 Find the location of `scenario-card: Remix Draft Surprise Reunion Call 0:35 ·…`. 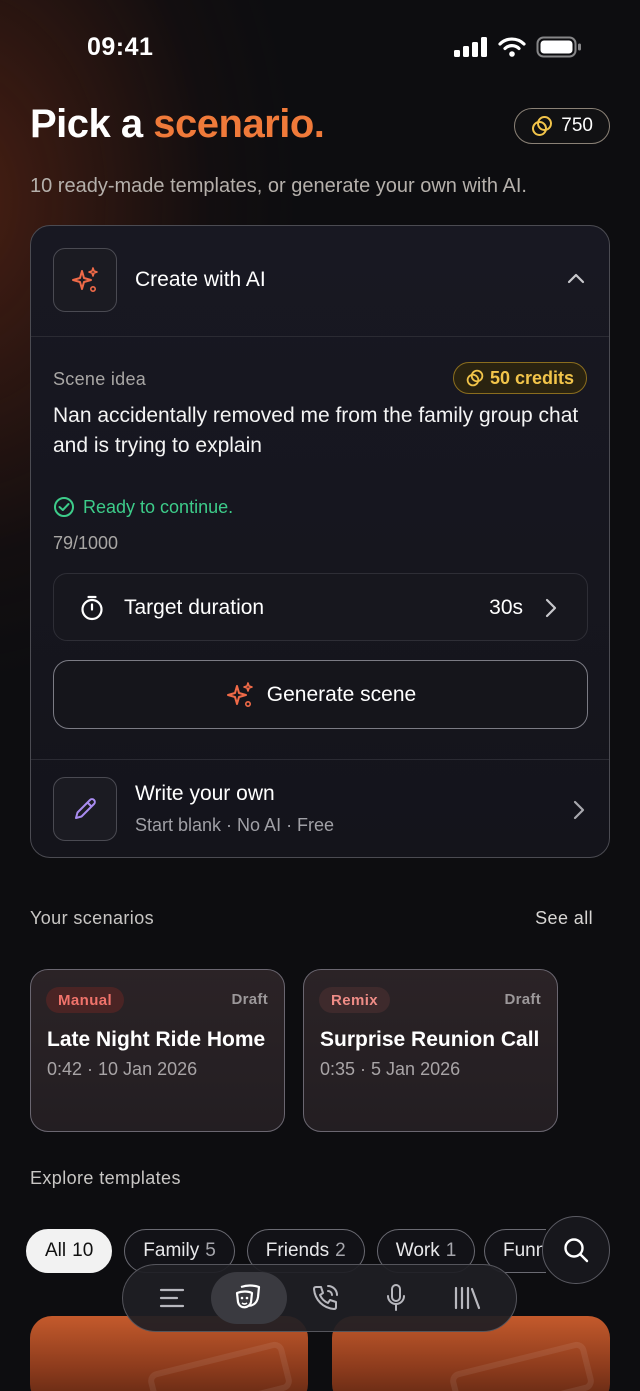

scenario-card: Remix Draft Surprise Reunion Call 0:35 ·… is located at coordinates (430, 1050).